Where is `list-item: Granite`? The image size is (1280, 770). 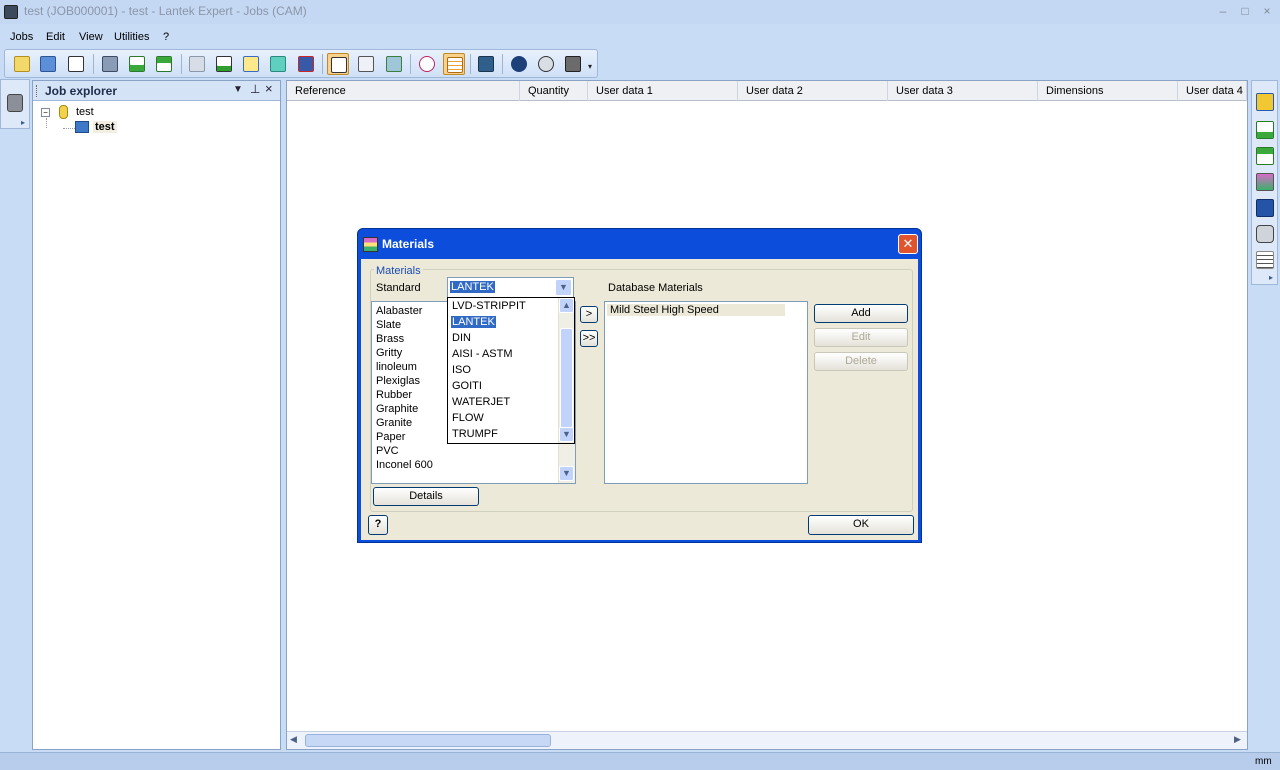
list-item: Granite is located at coordinates (394, 423).